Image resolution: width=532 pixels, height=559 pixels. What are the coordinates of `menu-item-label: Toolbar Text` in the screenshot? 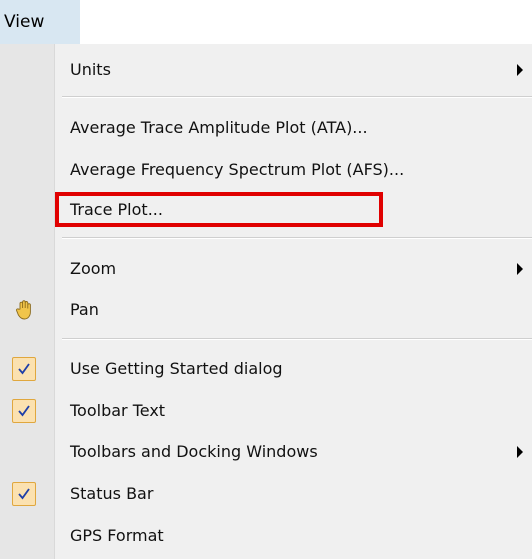 It's located at (118, 410).